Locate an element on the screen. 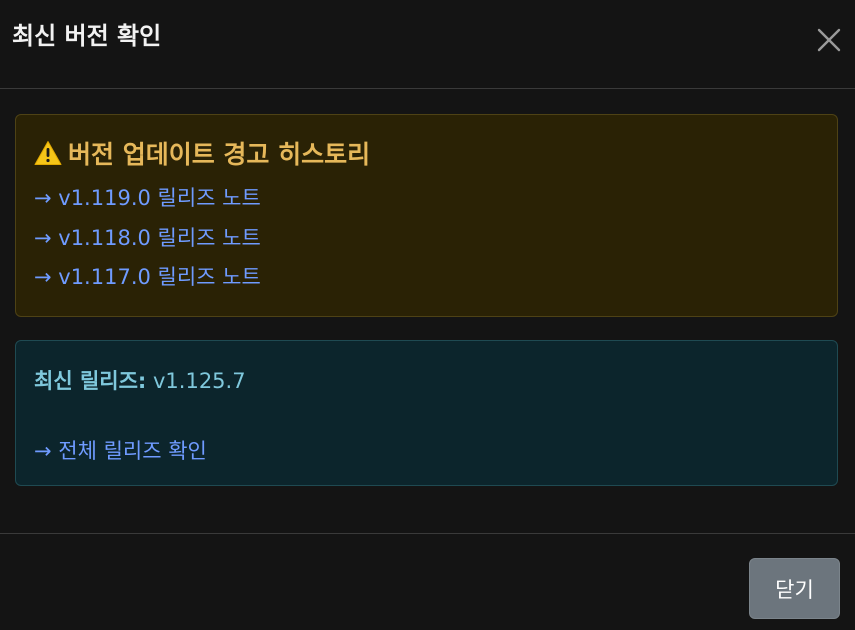 This screenshot has height=630, width=855. dialog-title: 최신 버전 확인 is located at coordinates (87, 36).